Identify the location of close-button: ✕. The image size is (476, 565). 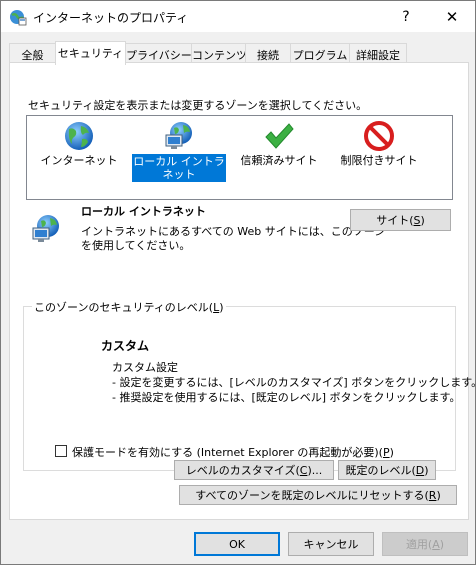
(452, 16).